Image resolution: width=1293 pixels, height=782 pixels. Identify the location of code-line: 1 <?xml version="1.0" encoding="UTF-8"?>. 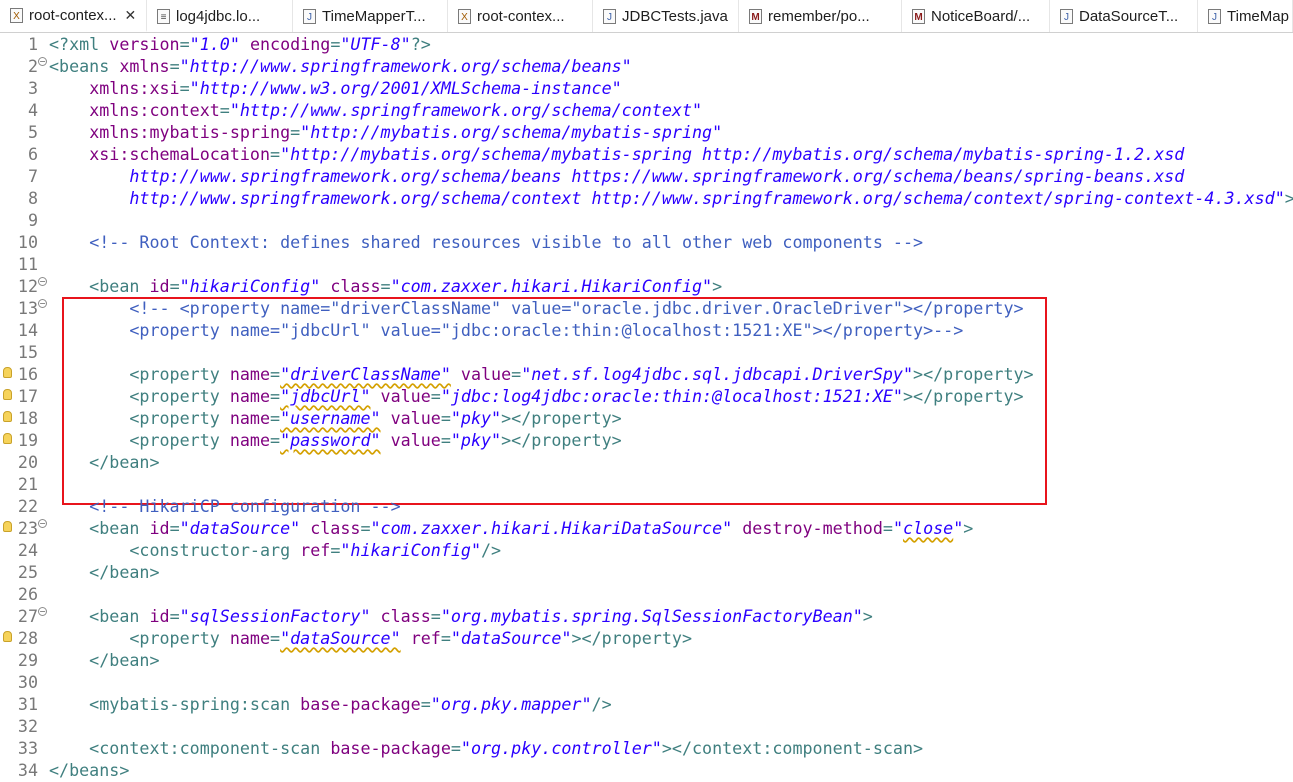
(646, 44).